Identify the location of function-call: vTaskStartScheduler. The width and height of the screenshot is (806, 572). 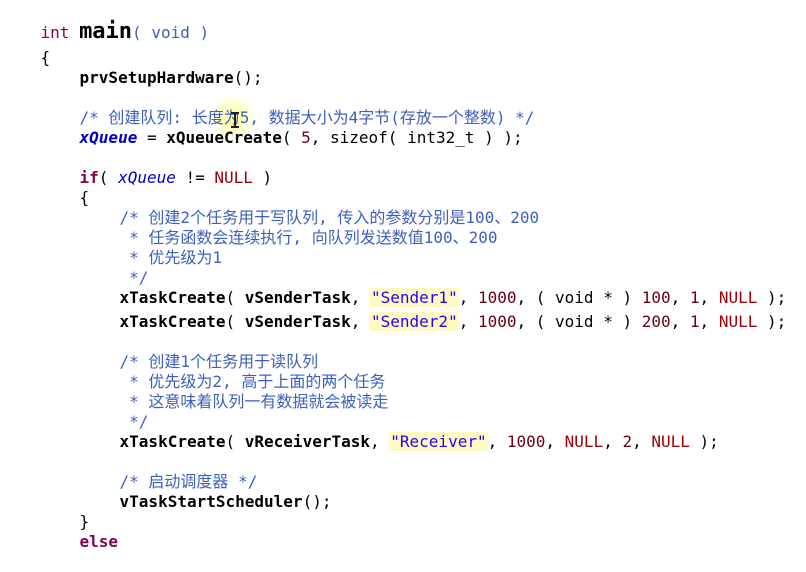
(211, 501).